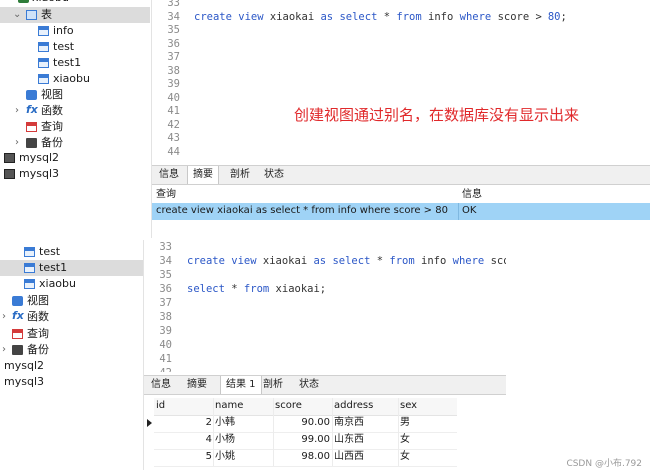 The image size is (650, 470). Describe the element at coordinates (327, 17) in the screenshot. I see `sql-token: as` at that location.